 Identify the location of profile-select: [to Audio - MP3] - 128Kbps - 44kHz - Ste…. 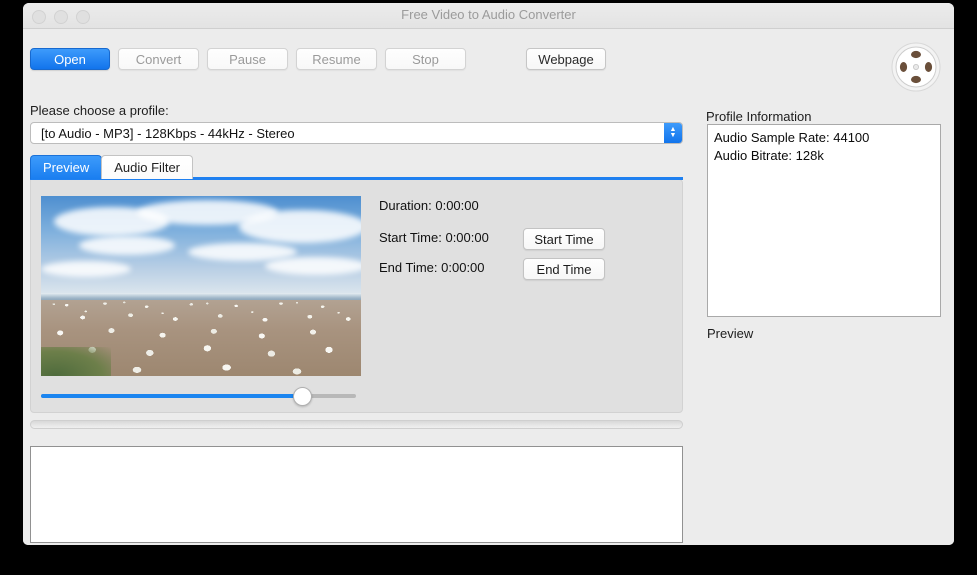
(356, 133).